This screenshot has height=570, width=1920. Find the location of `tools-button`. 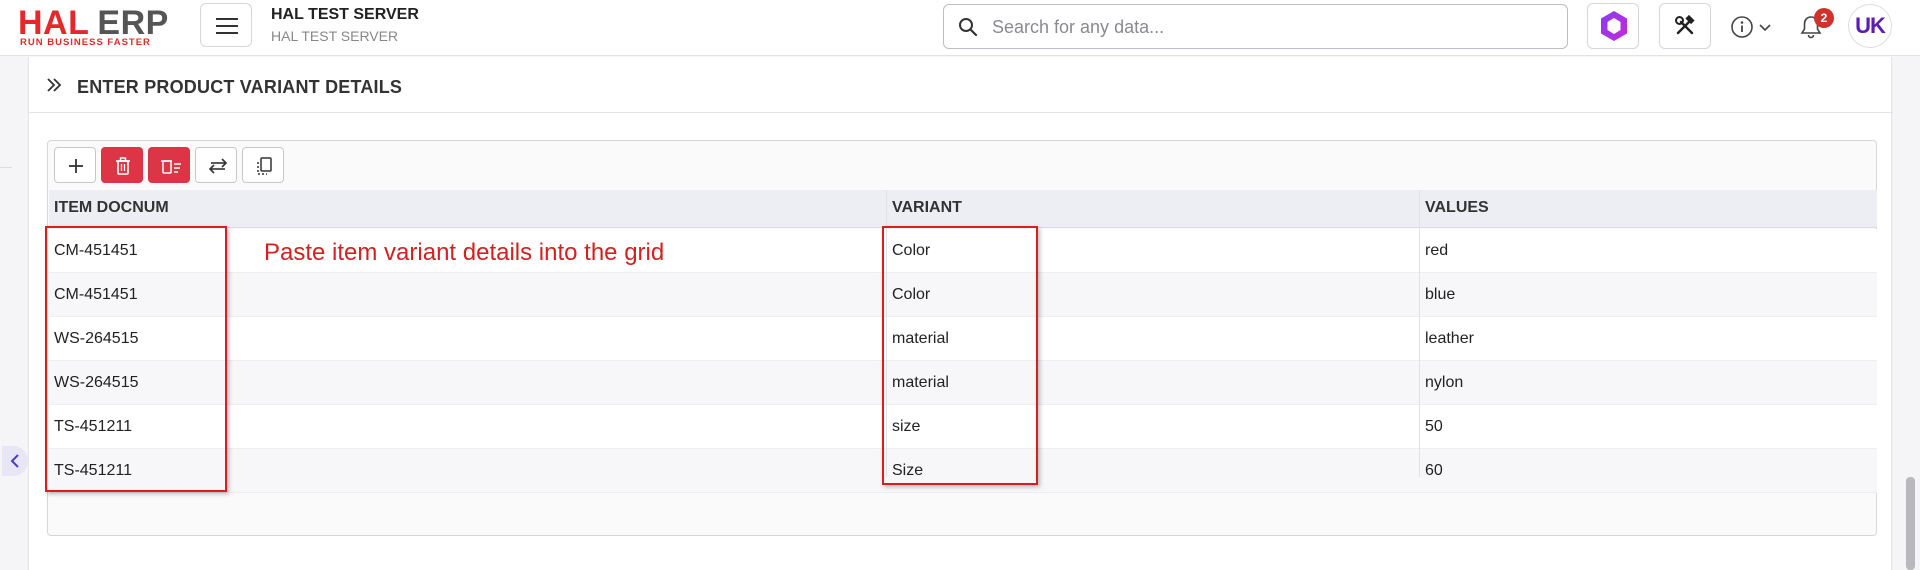

tools-button is located at coordinates (1685, 26).